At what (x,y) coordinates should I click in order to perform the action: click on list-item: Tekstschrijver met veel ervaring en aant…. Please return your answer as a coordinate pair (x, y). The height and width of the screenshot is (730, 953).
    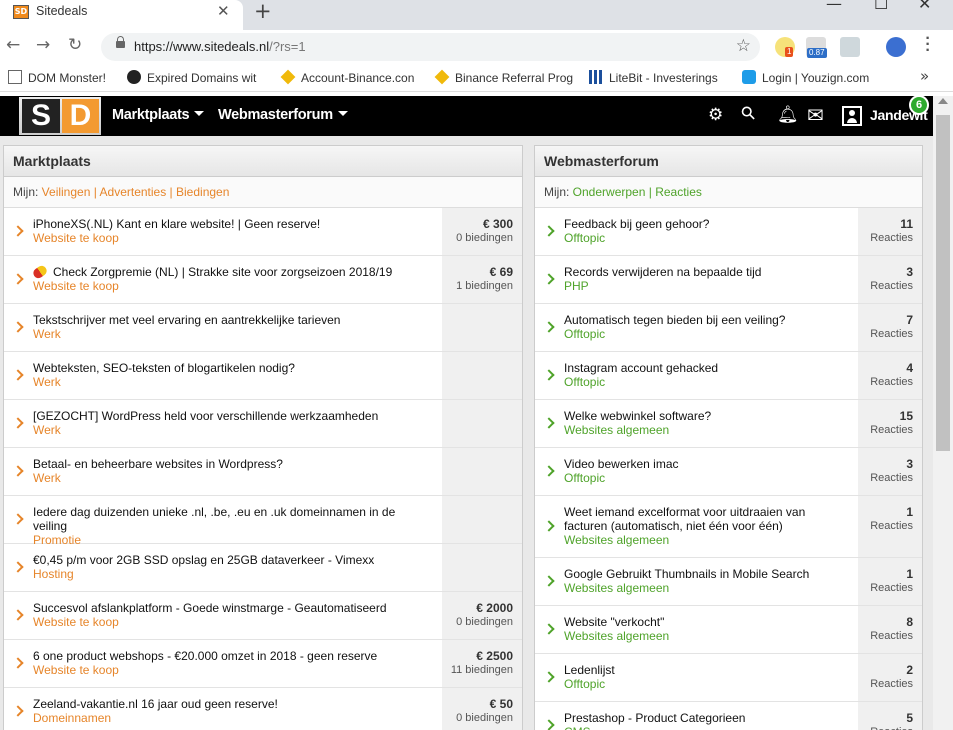
    Looking at the image, I should click on (263, 328).